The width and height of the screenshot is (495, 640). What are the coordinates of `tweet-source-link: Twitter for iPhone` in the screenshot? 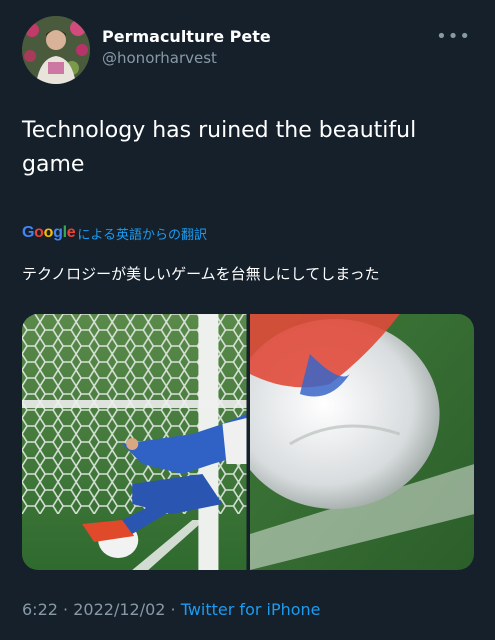 It's located at (251, 609).